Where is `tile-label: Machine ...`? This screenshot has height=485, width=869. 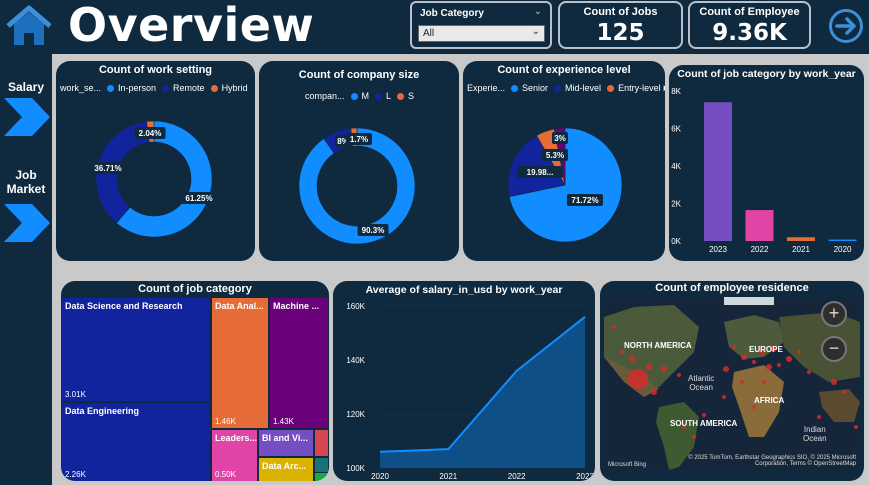
tile-label: Machine ... is located at coordinates (296, 306).